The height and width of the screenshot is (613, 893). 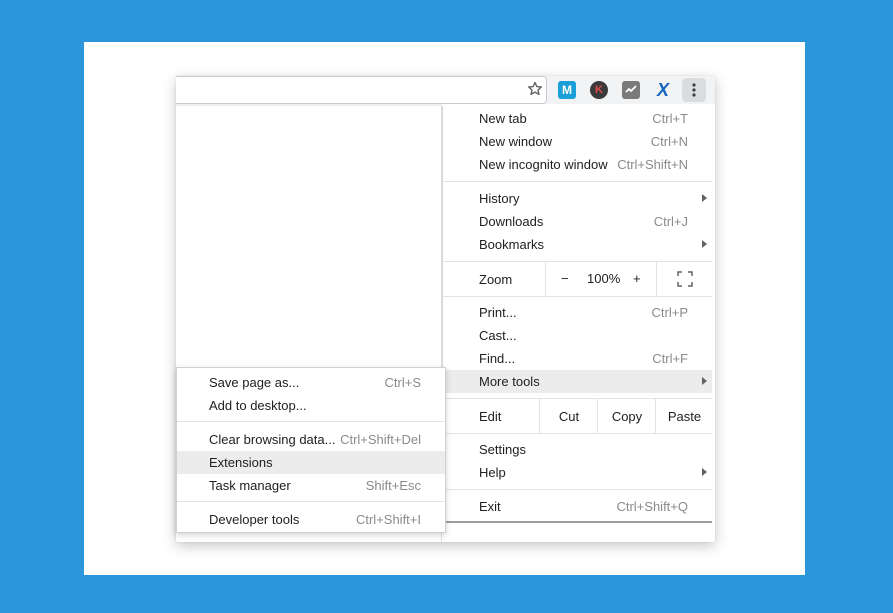 I want to click on menu-row-zoom: Zoom − 100% +, so click(x=577, y=279).